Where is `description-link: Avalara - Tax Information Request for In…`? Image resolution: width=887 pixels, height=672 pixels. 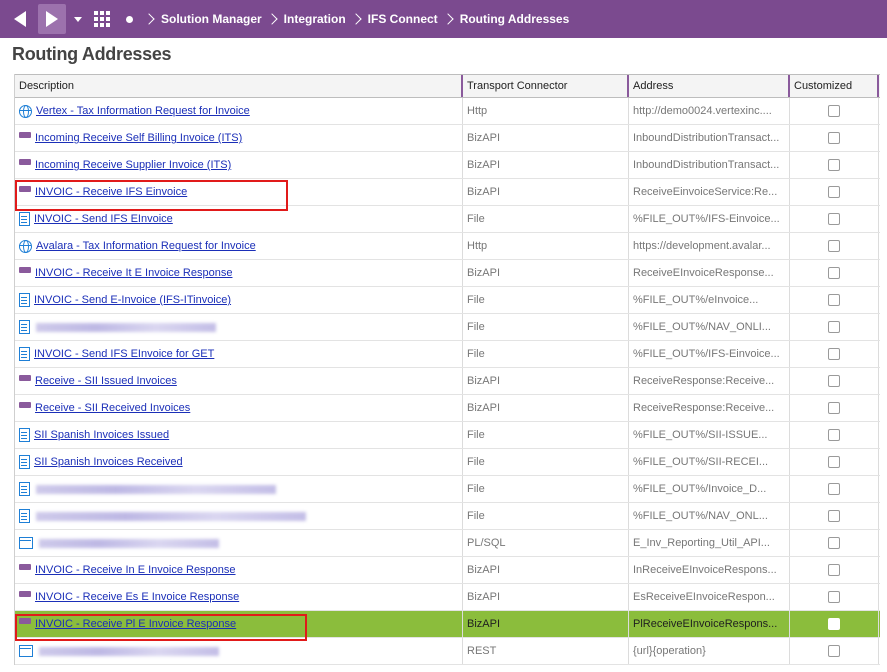 description-link: Avalara - Tax Information Request for In… is located at coordinates (146, 246).